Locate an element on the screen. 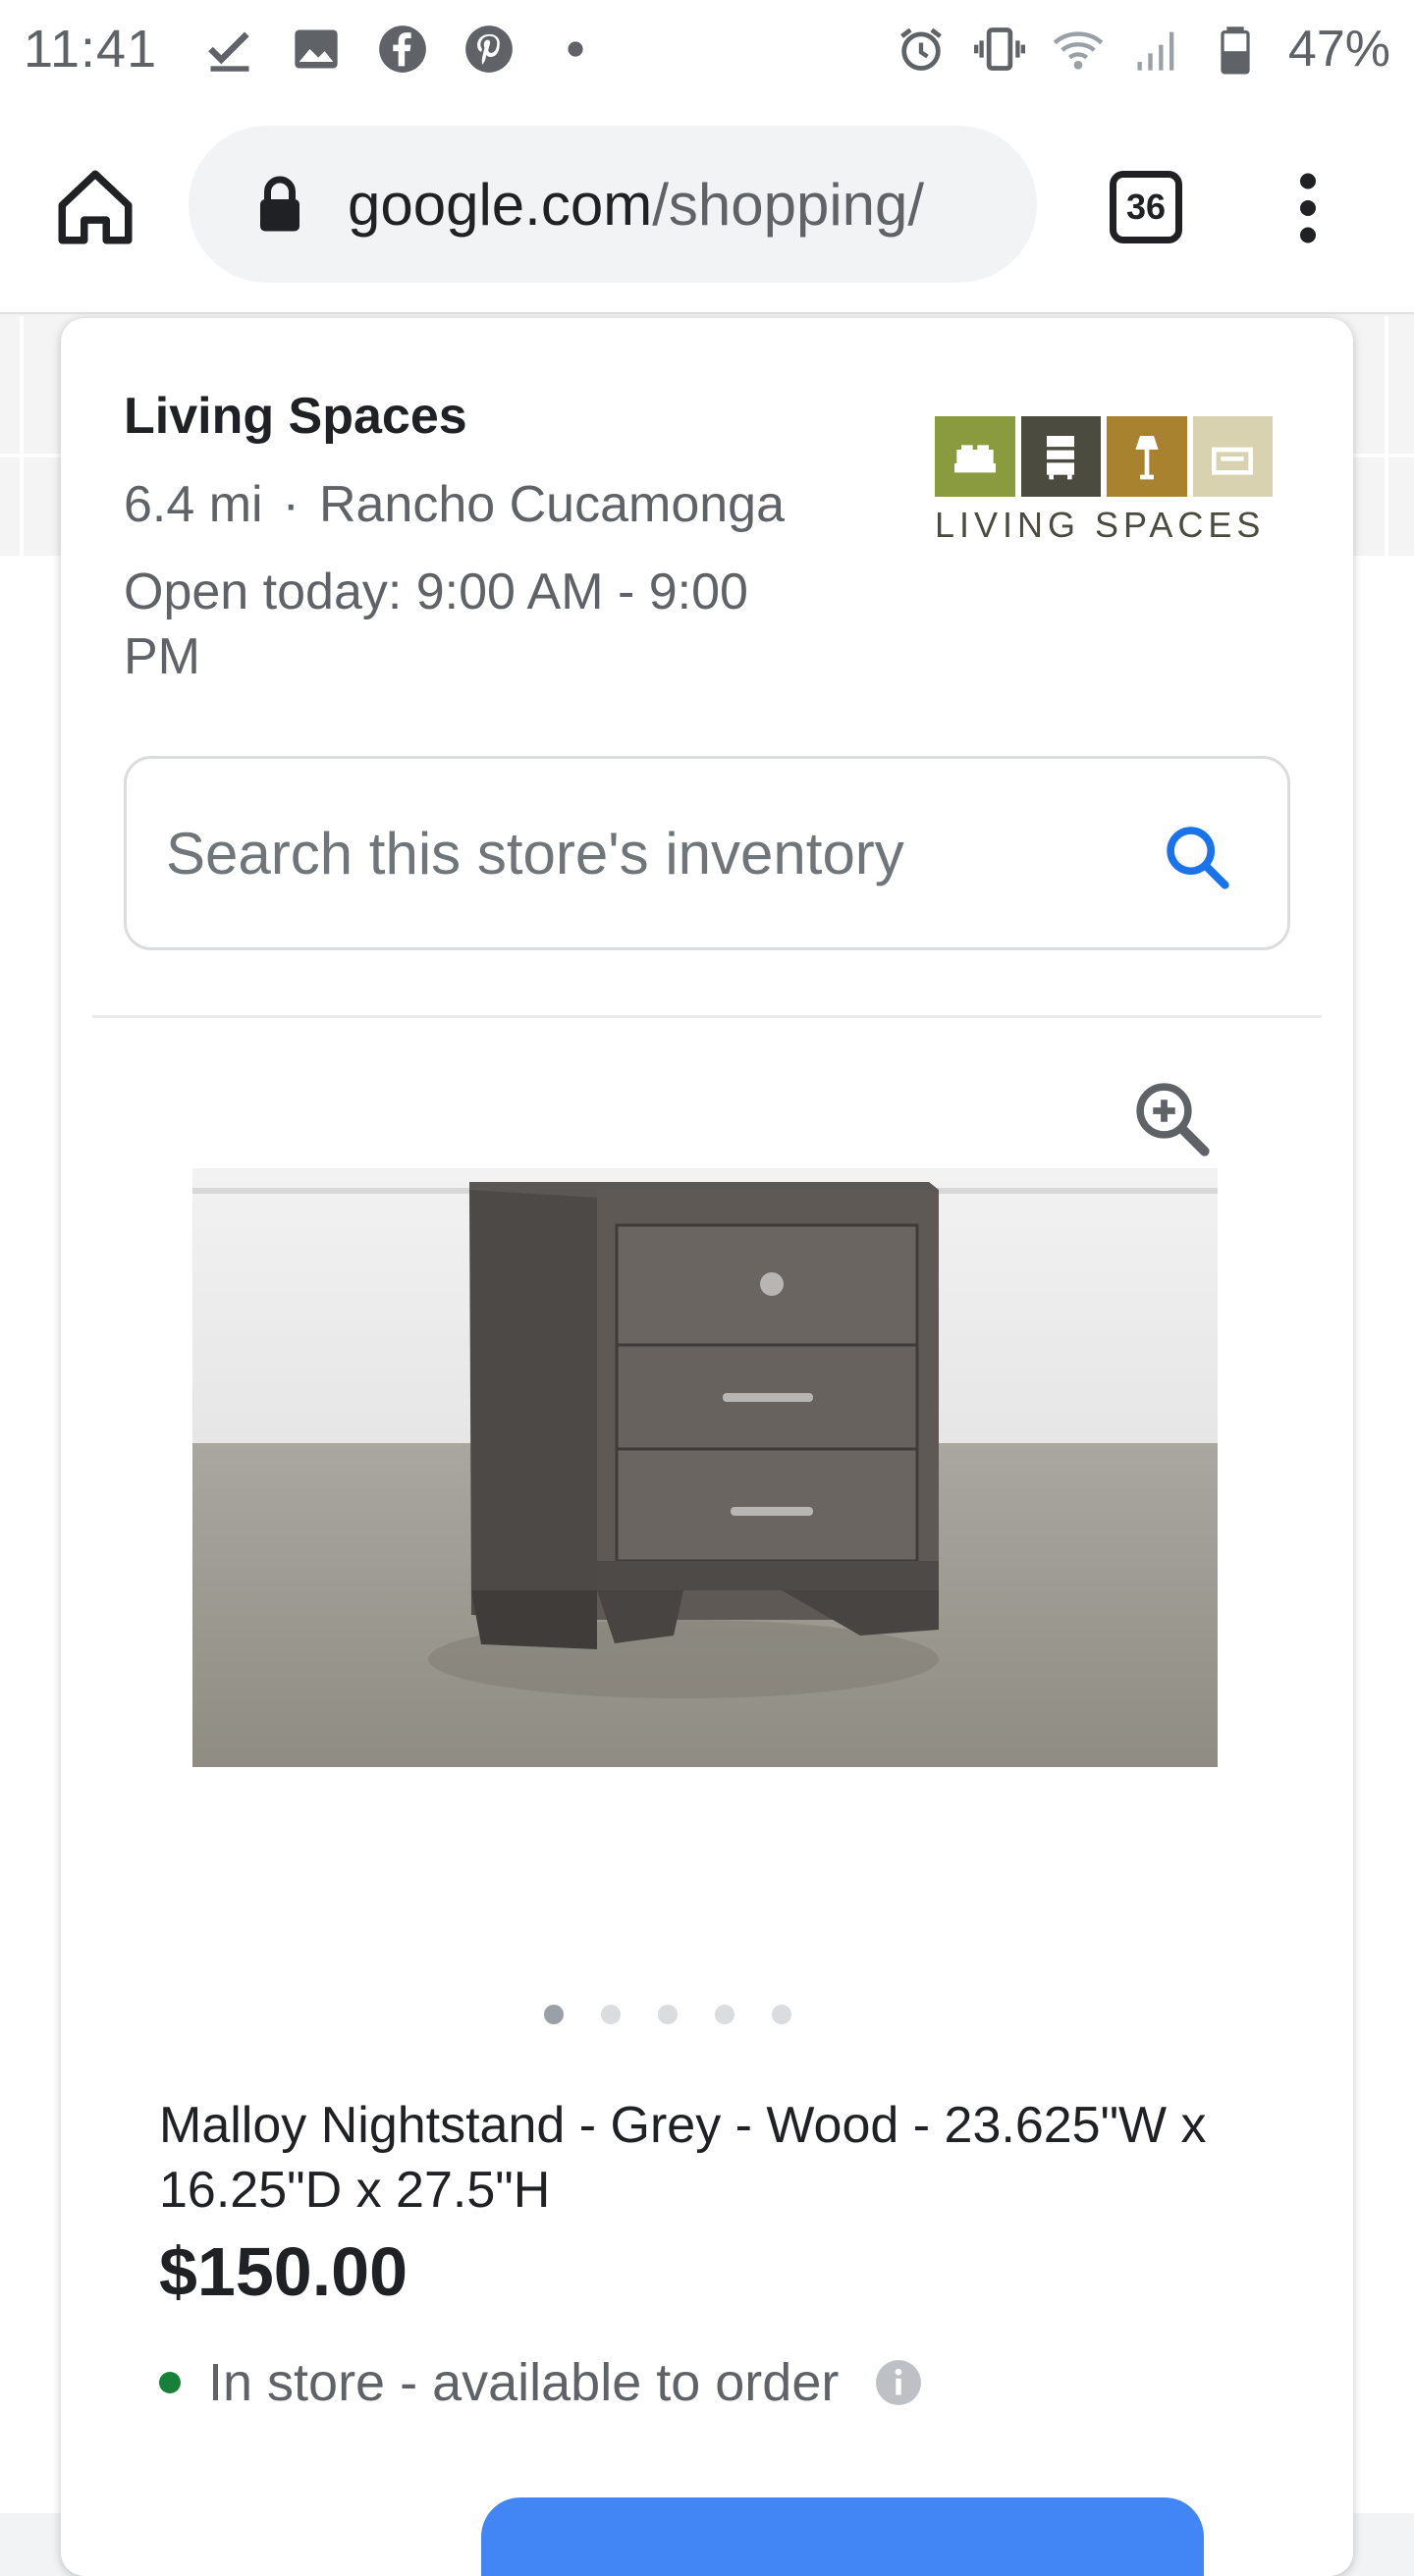 Image resolution: width=1414 pixels, height=2576 pixels. signal-icon is located at coordinates (1156, 49).